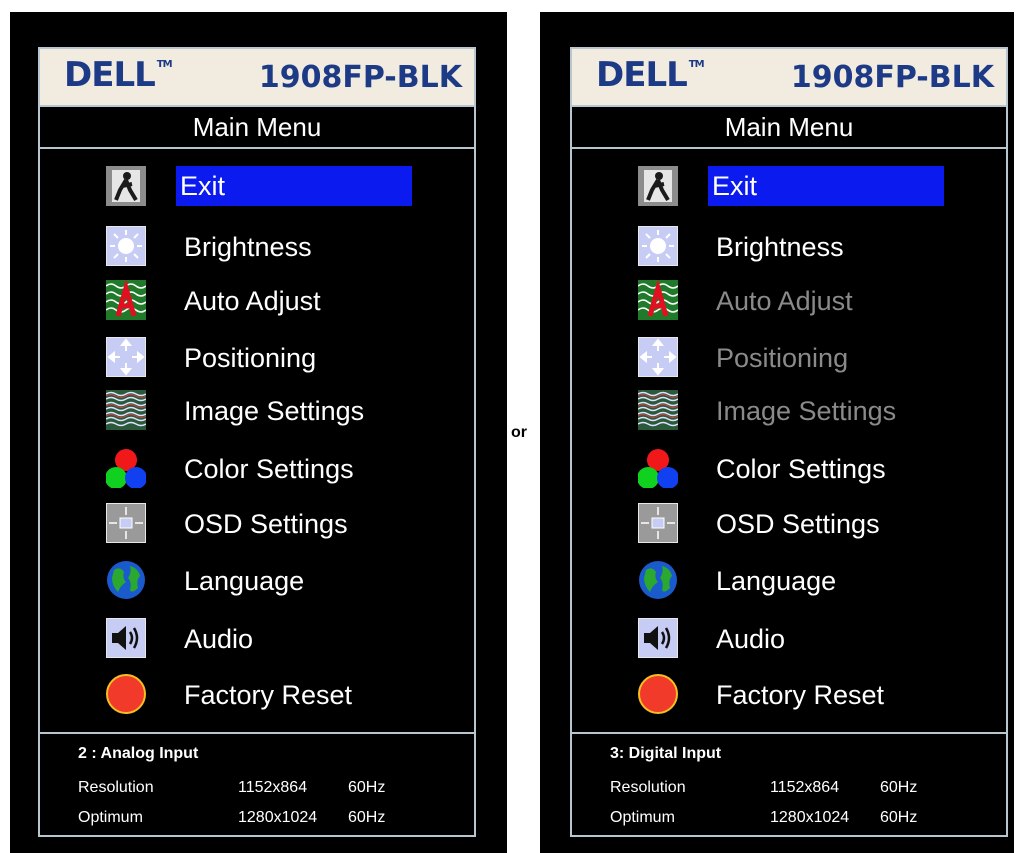 The height and width of the screenshot is (853, 1024). Describe the element at coordinates (666, 753) in the screenshot. I see `input-source-label: 3: Digital Input` at that location.